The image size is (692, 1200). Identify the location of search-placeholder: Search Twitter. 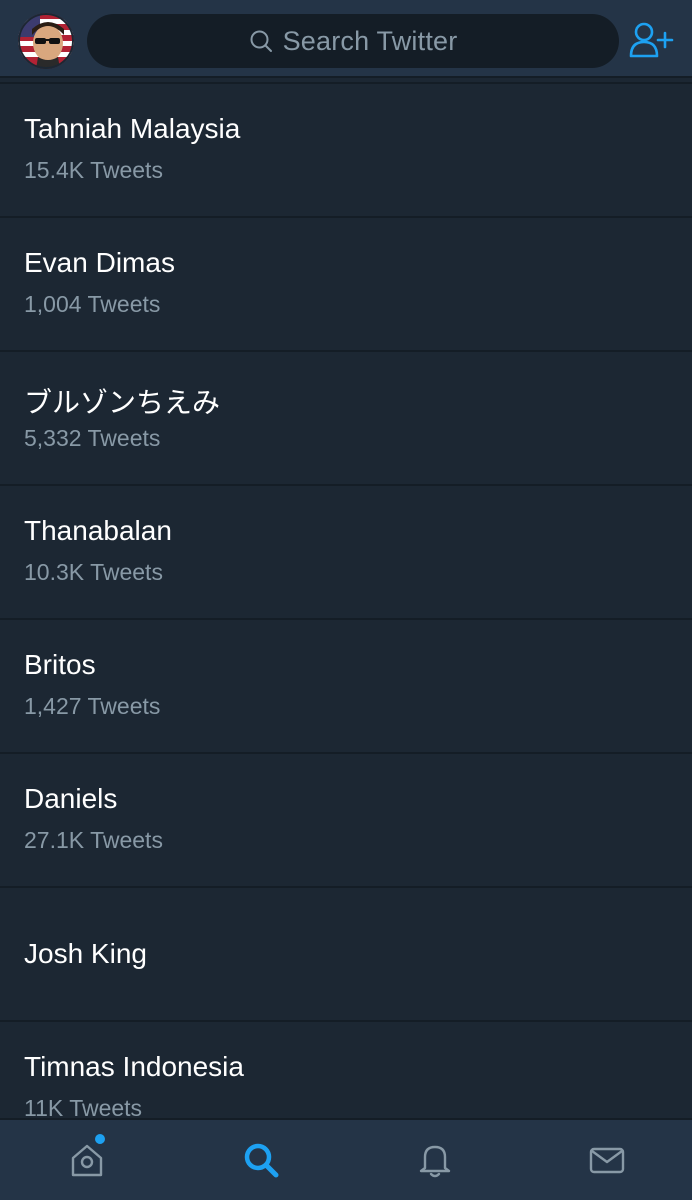
(370, 40).